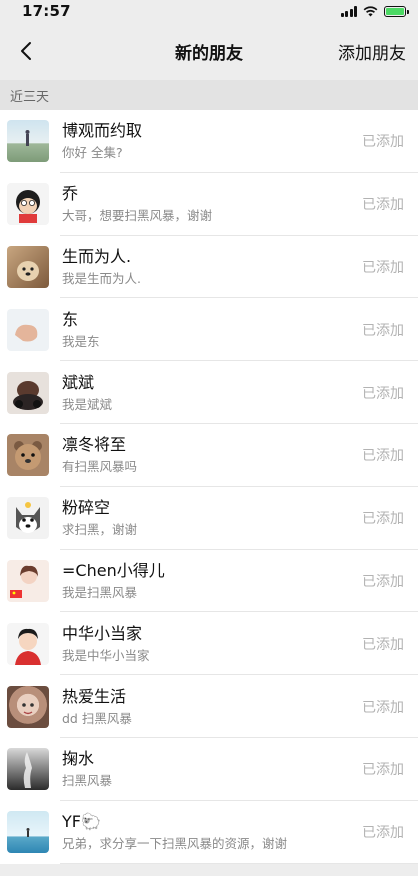 Image resolution: width=418 pixels, height=876 pixels. I want to click on battery-level, so click(395, 11).